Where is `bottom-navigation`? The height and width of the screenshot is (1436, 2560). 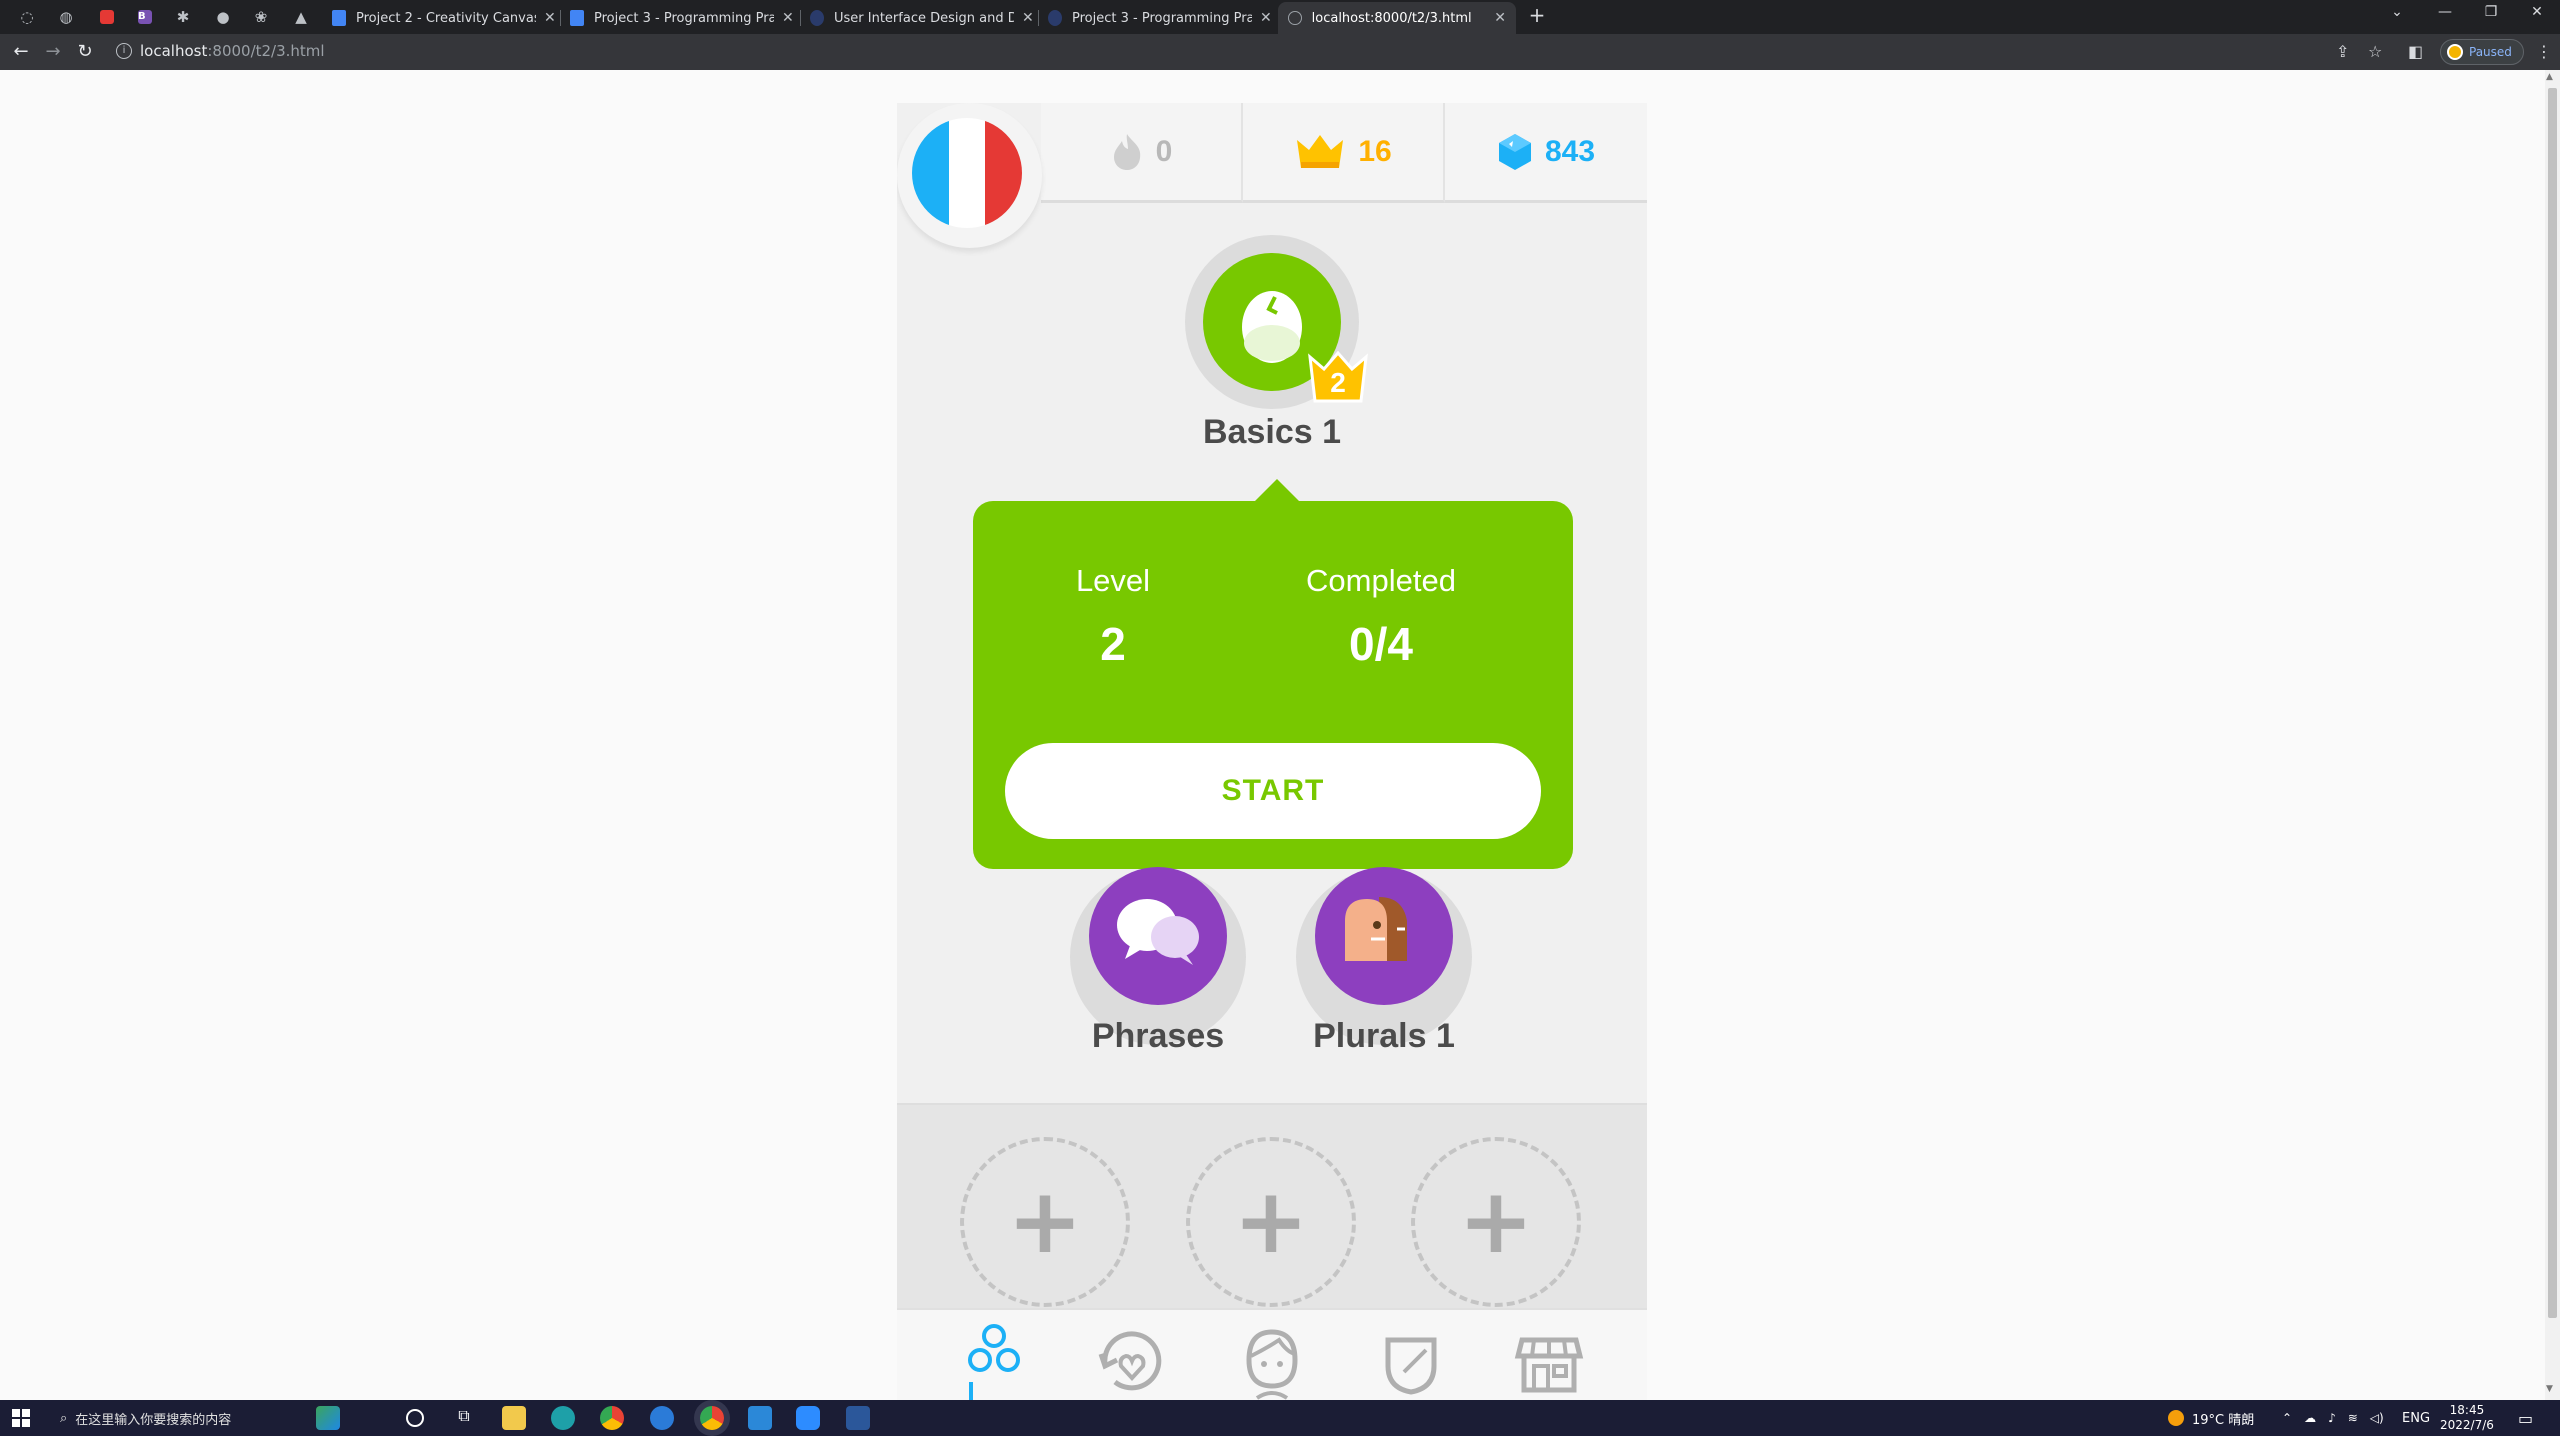
bottom-navigation is located at coordinates (1272, 1354).